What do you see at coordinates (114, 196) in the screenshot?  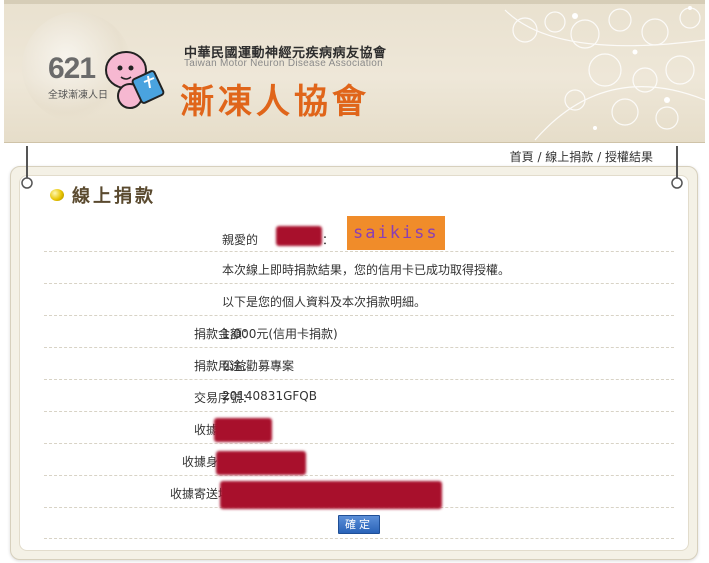 I see `section-title: 線上捐款` at bounding box center [114, 196].